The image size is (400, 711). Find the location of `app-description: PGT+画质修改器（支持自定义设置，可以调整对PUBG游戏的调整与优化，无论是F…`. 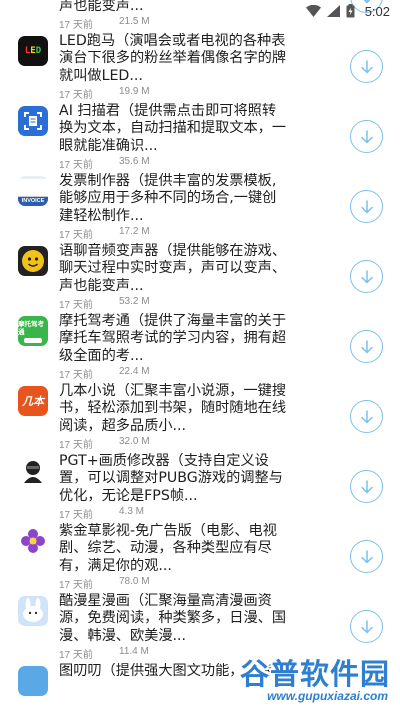

app-description: PGT+画质修改器（支持自定义设置，可以调整对PUBG游戏的调整与优化，无论是F… is located at coordinates (171, 478).